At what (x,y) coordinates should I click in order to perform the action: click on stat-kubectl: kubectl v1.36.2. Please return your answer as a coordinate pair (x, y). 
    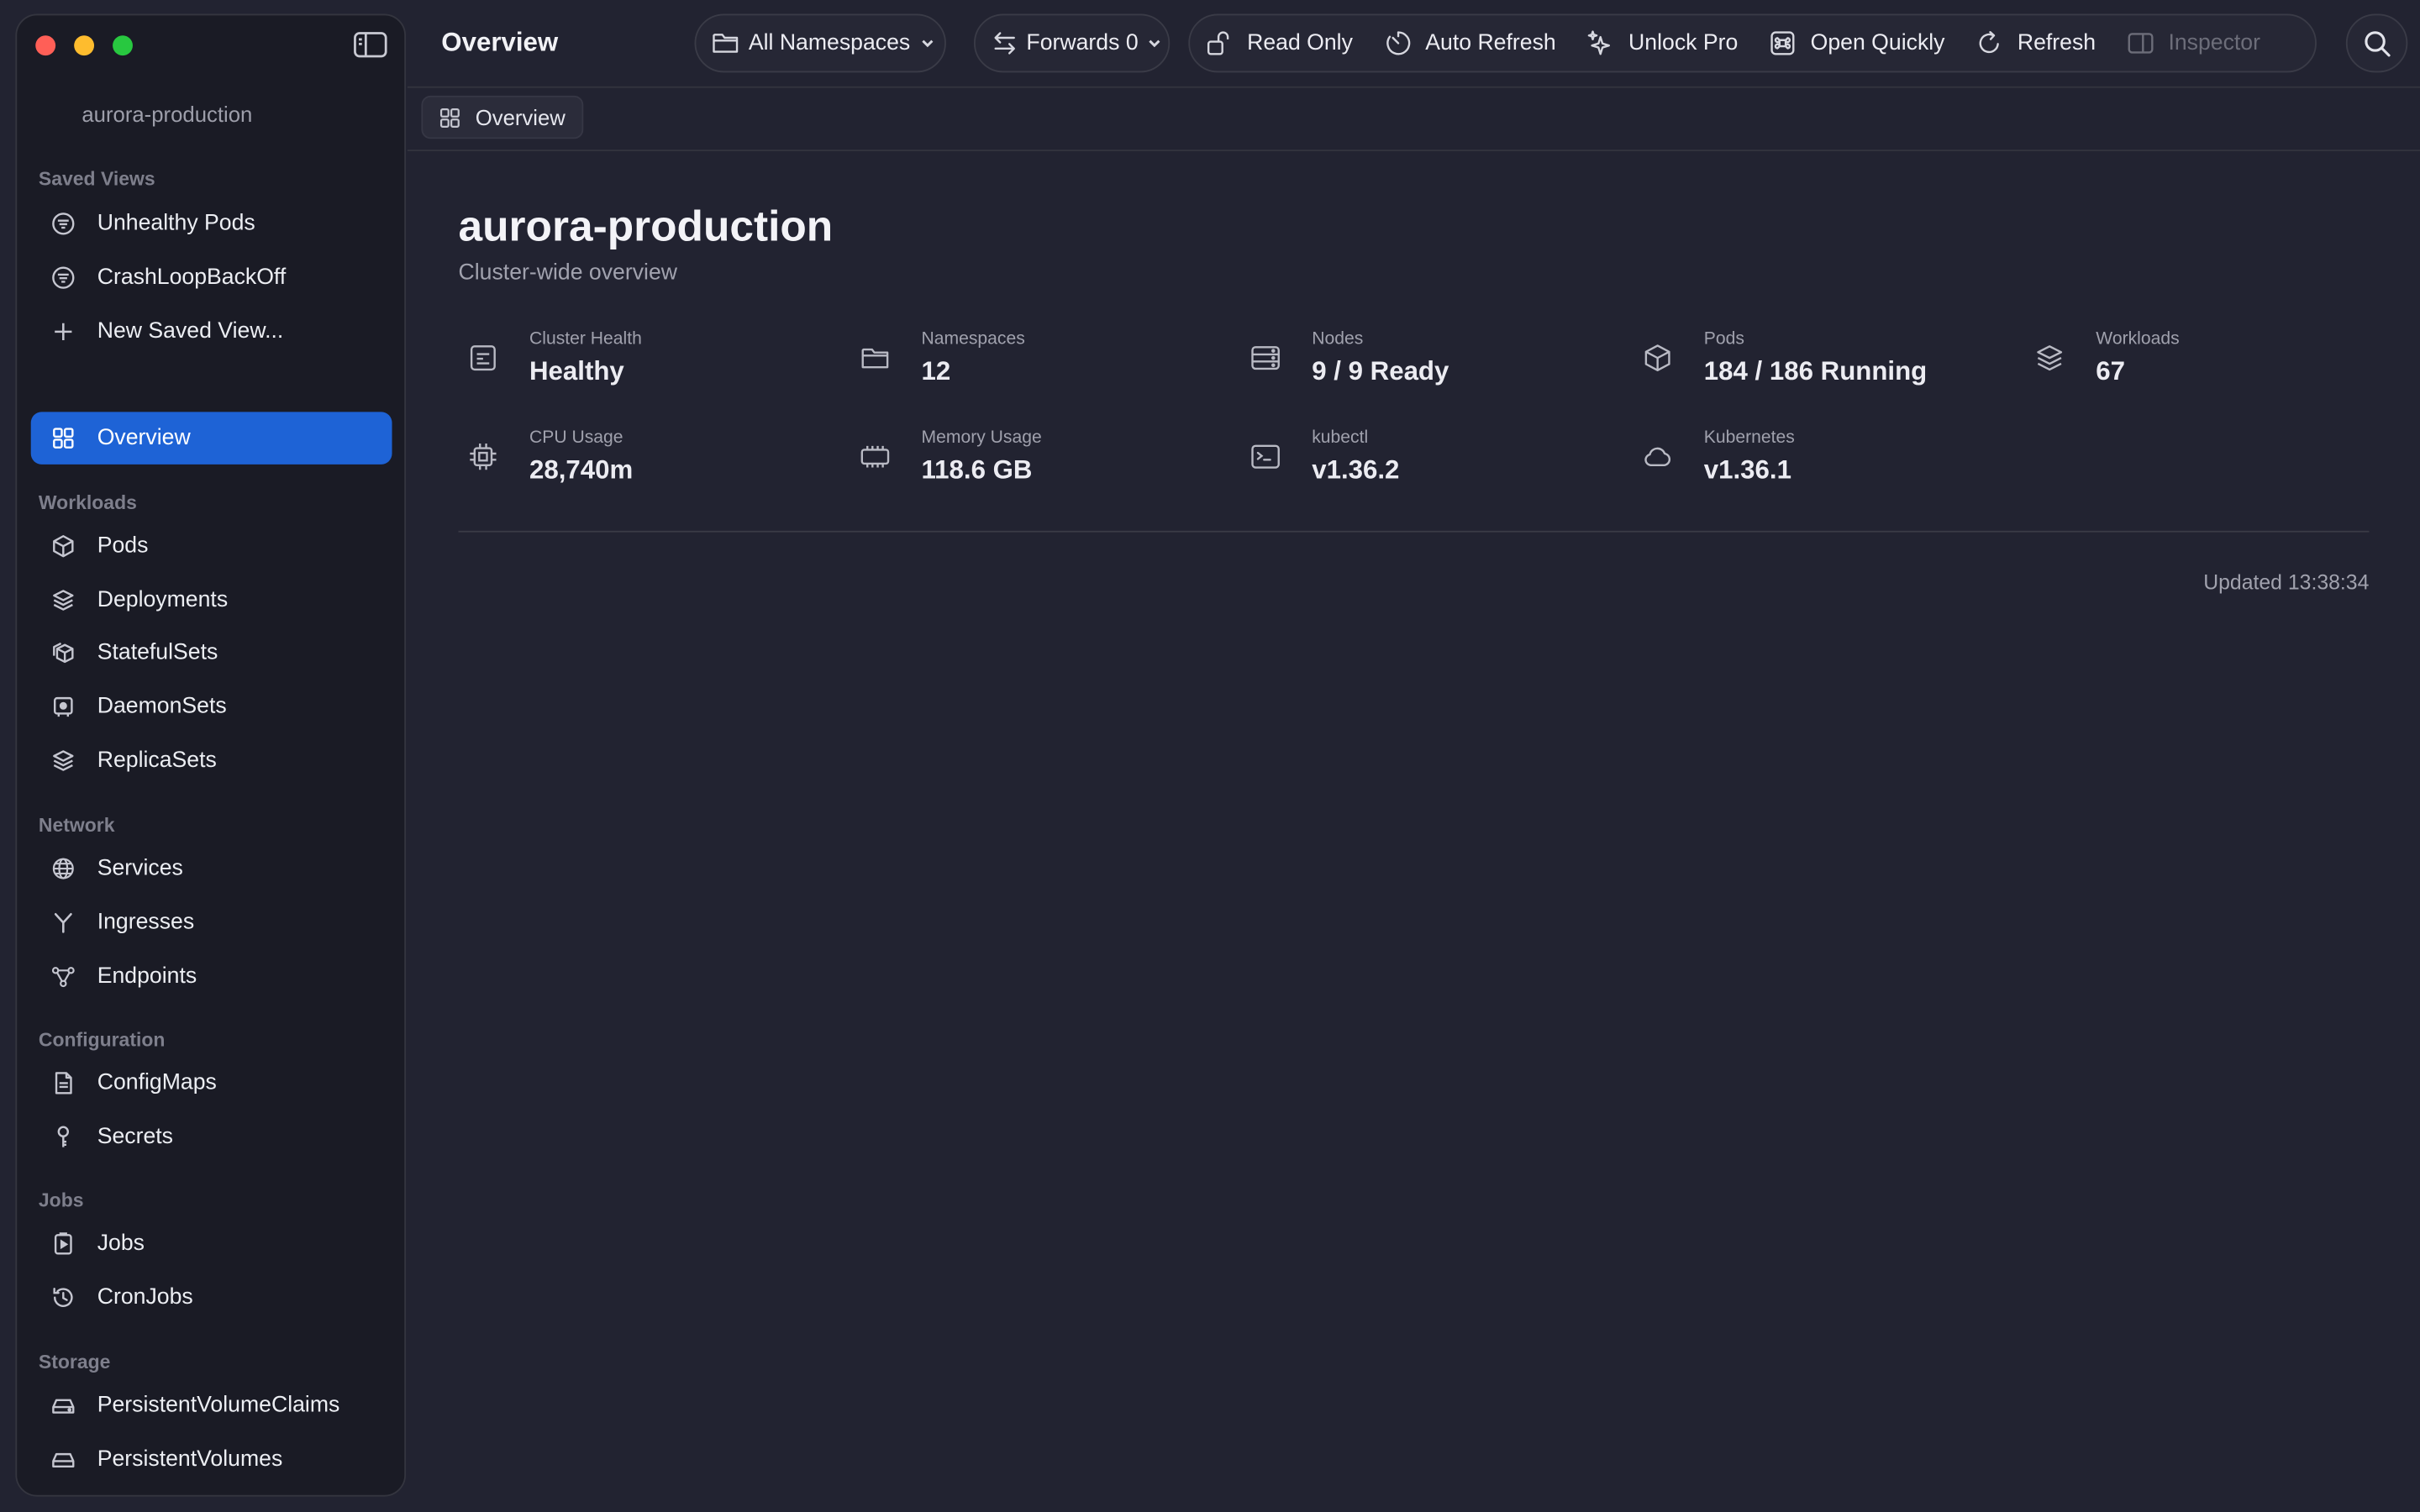
    Looking at the image, I should click on (1426, 463).